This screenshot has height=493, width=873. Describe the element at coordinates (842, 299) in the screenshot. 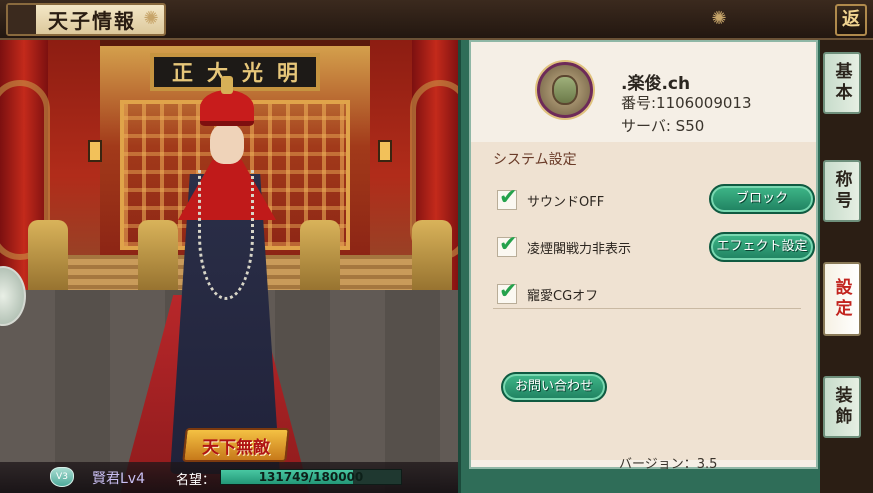

I see `tab-settings: 設定` at that location.